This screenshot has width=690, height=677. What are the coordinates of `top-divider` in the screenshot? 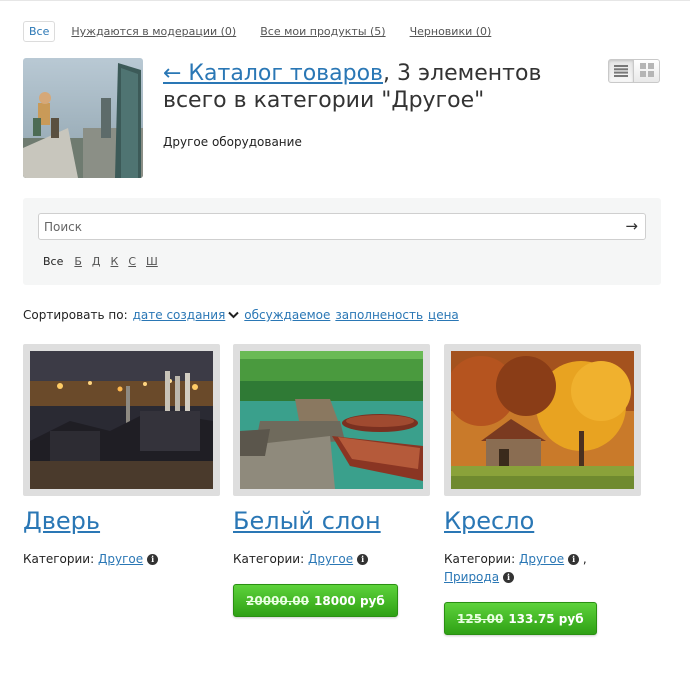 It's located at (345, 0).